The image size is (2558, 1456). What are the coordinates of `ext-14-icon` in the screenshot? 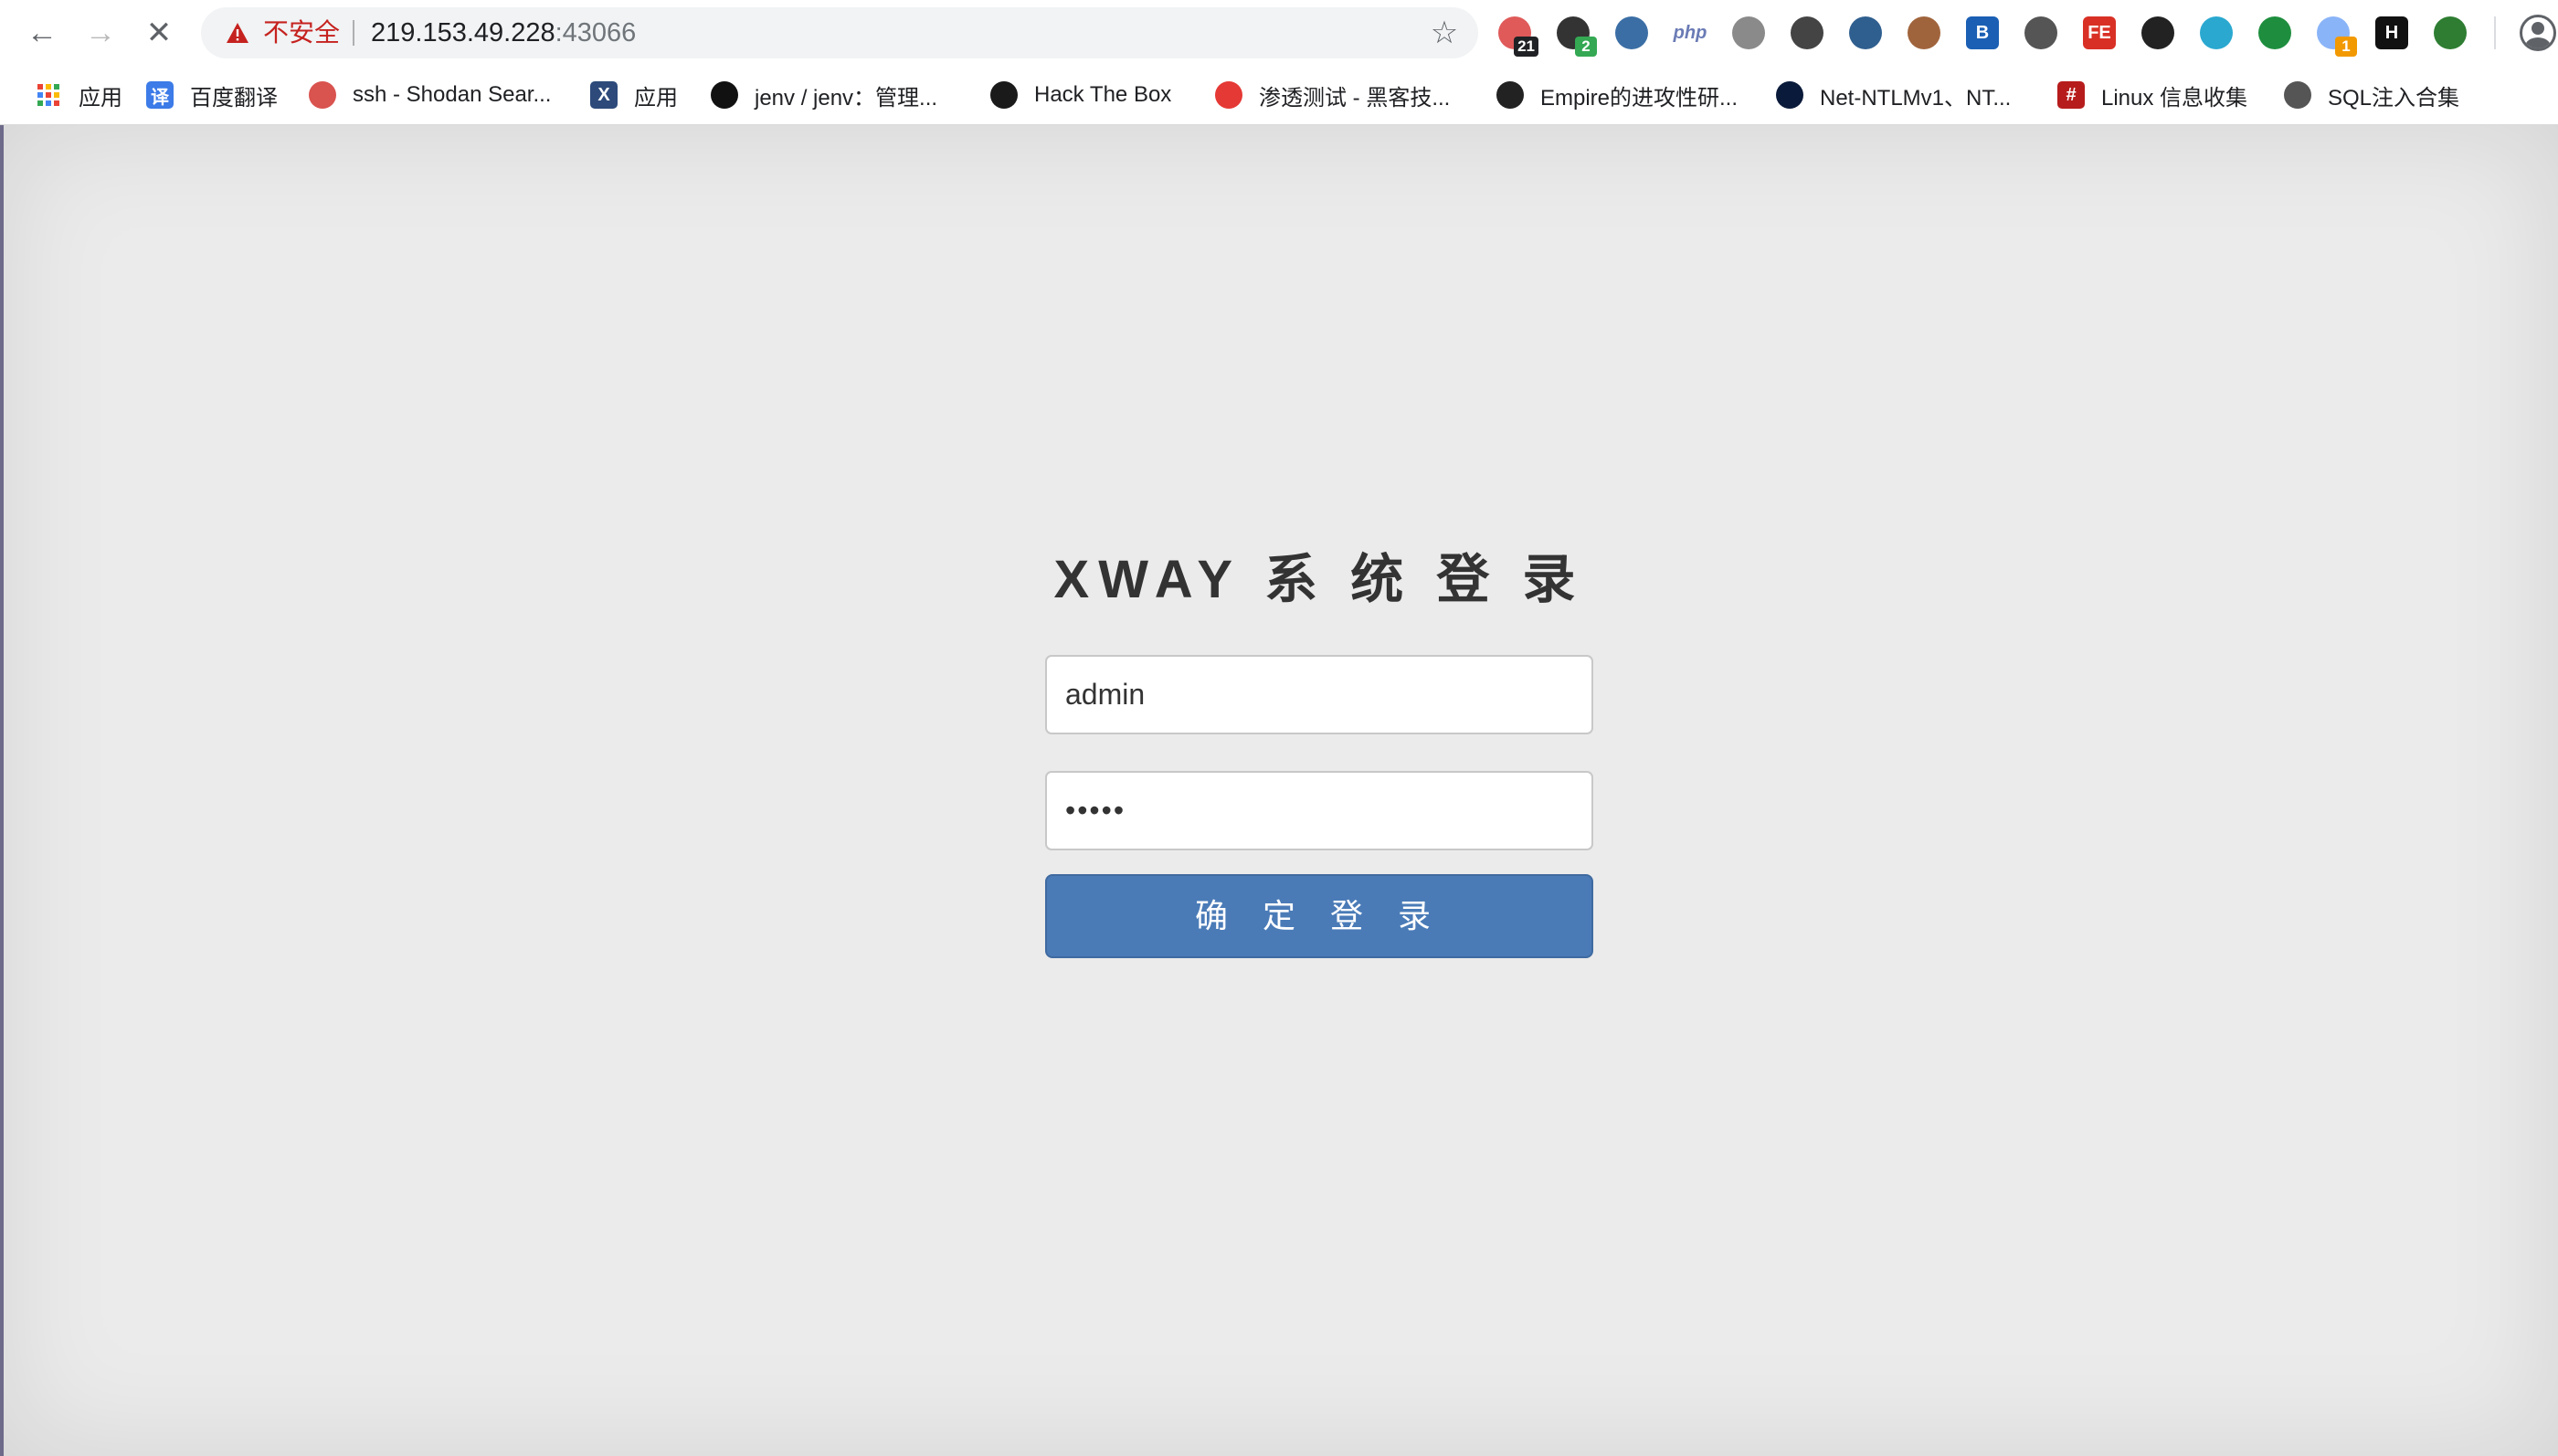 It's located at (2274, 33).